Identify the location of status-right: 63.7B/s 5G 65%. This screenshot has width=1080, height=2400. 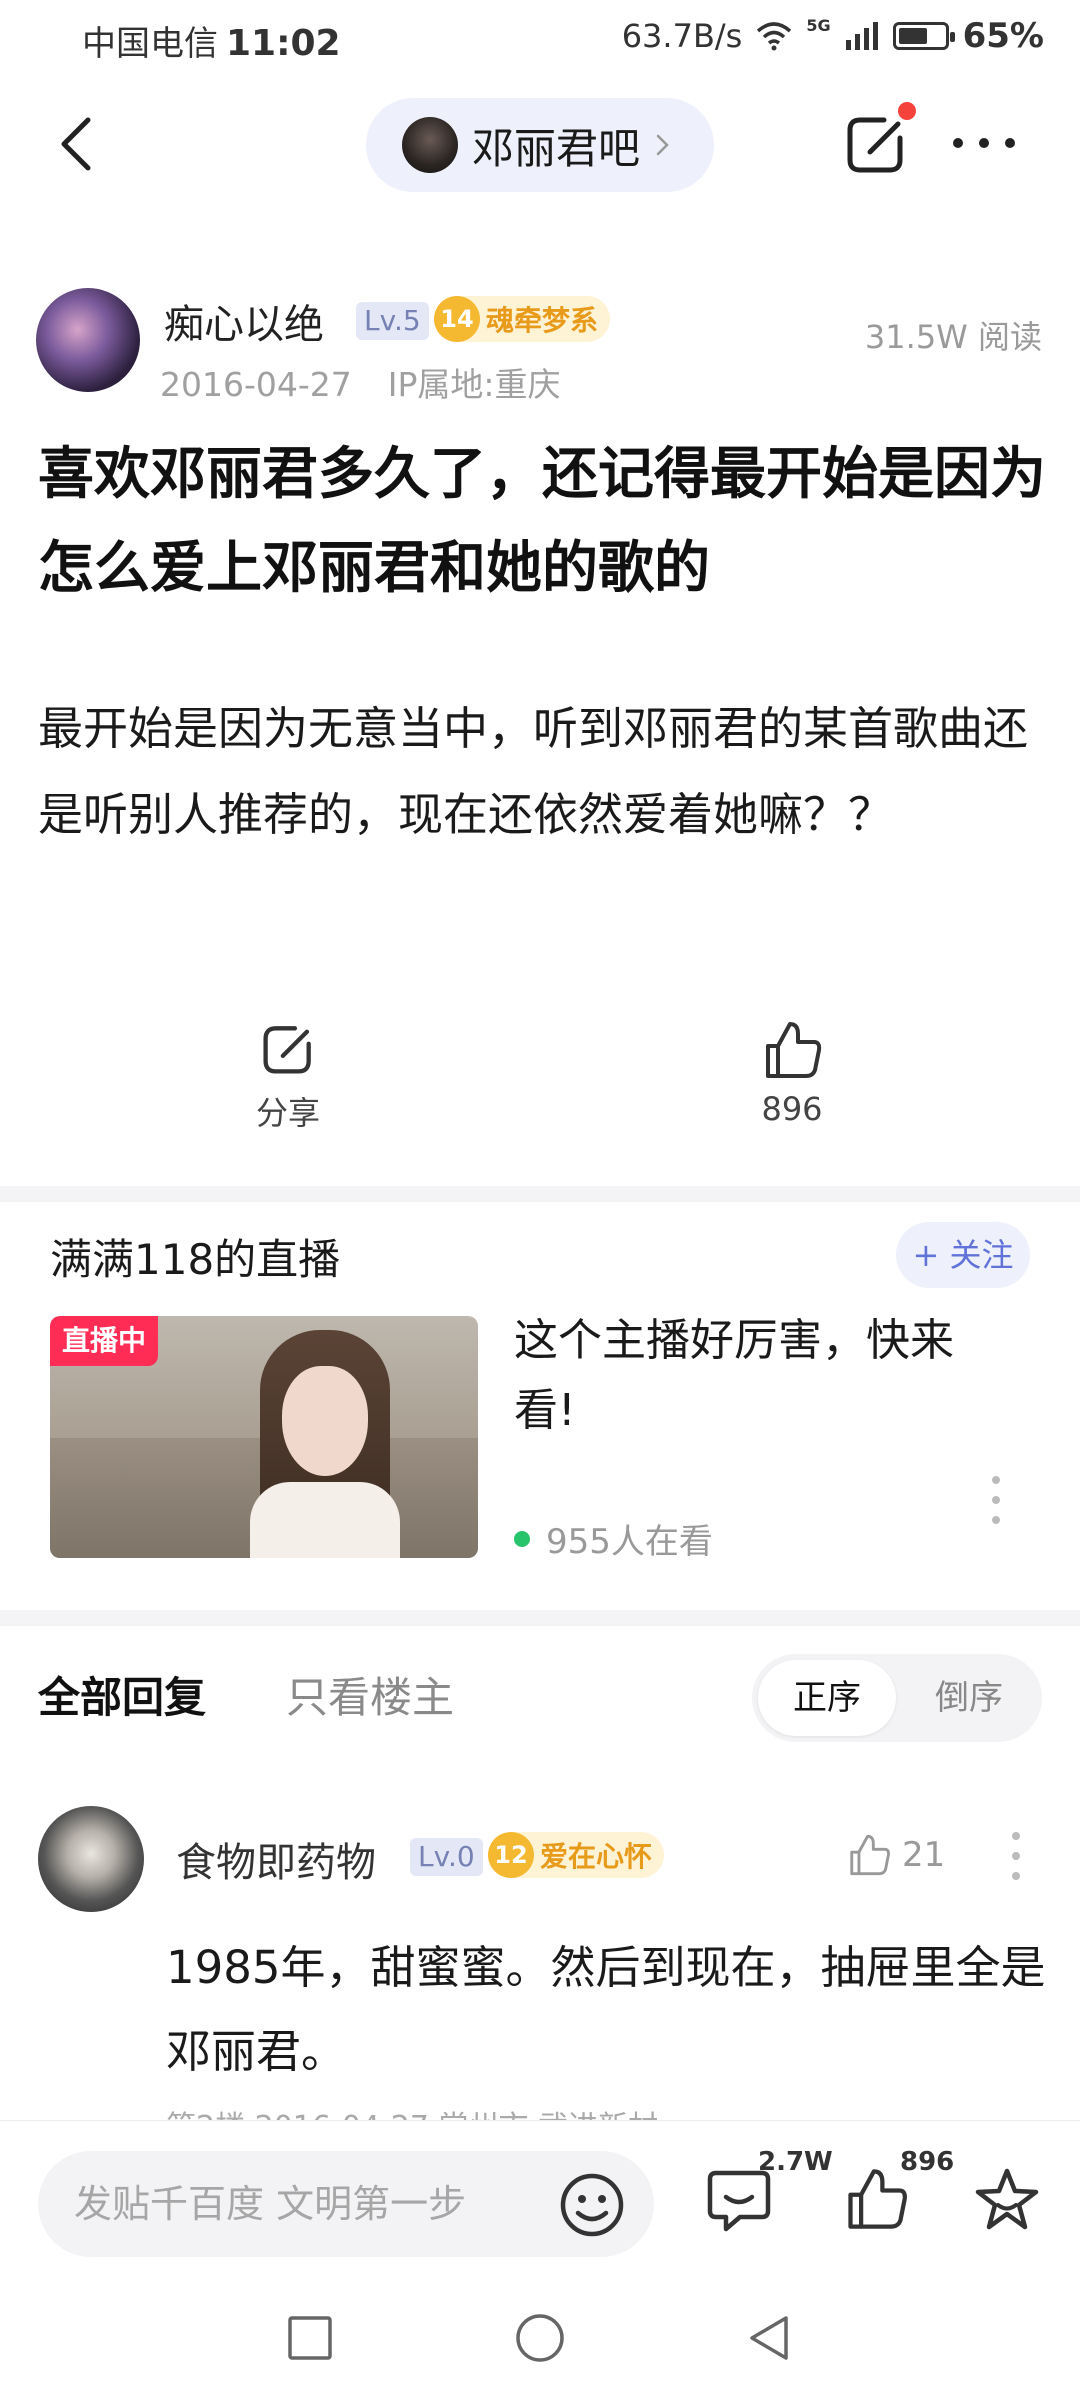
(833, 36).